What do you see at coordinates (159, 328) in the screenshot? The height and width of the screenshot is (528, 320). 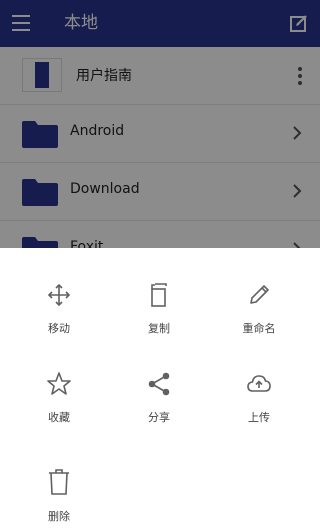 I see `action-label: 复制` at bounding box center [159, 328].